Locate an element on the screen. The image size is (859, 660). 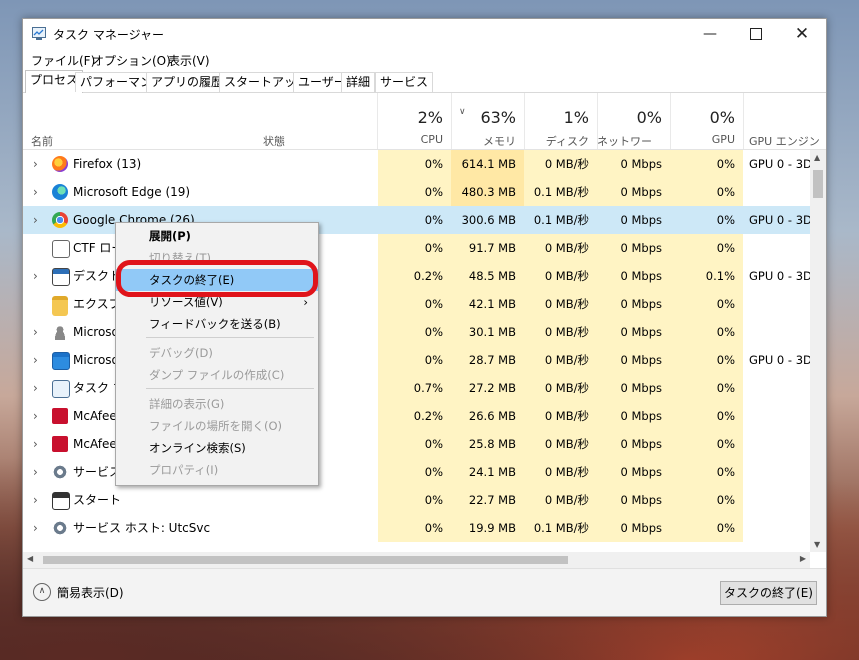
ctx-go-to-details: 詳細の表示(G) is located at coordinates (187, 404).